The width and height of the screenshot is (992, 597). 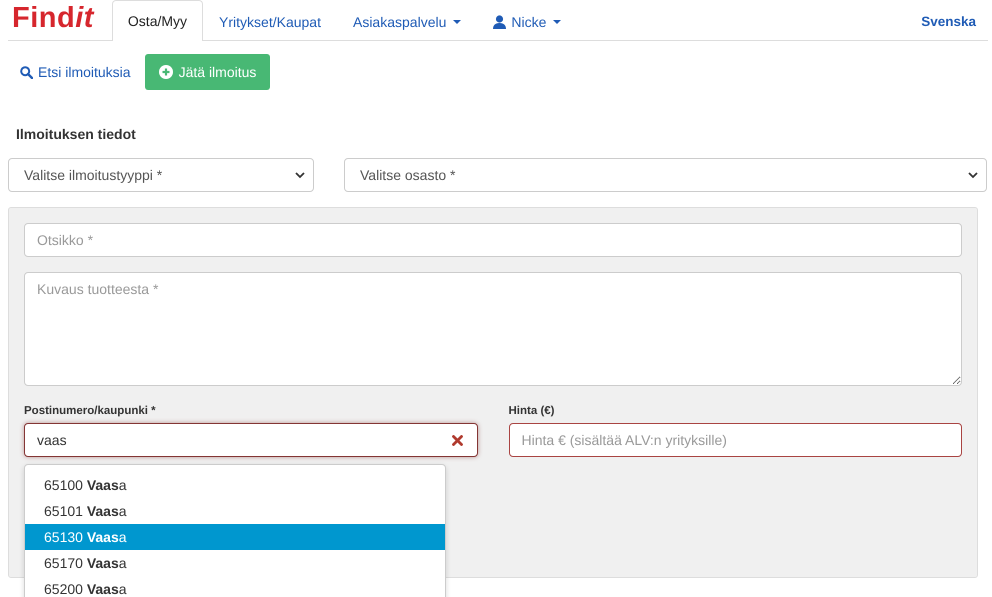 I want to click on price-field: Hinta € (sisältää ALV:n yrityksille), so click(x=735, y=440).